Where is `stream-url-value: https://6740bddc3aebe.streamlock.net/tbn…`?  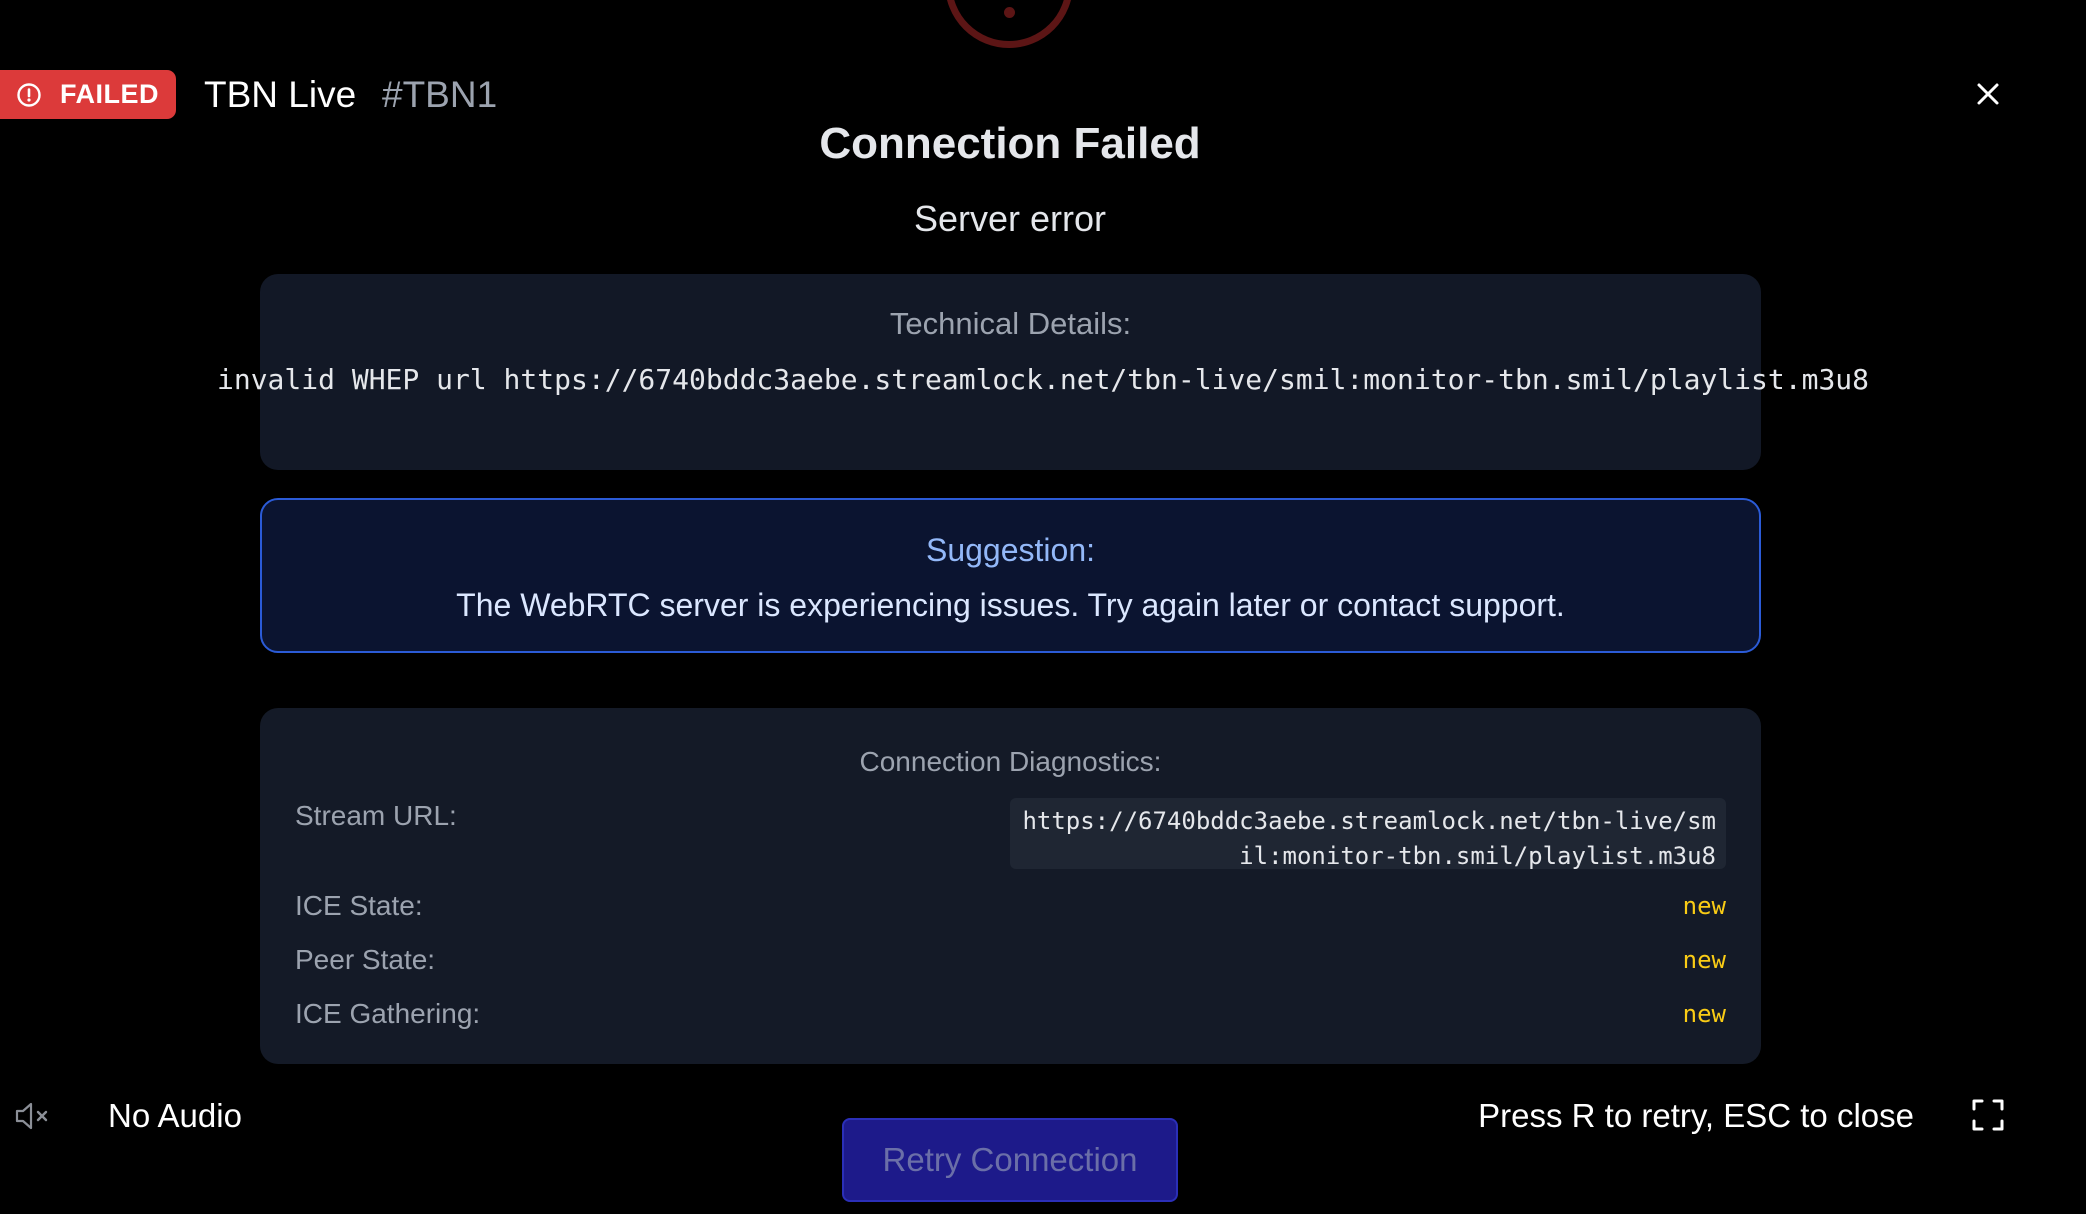 stream-url-value: https://6740bddc3aebe.streamlock.net/tbn… is located at coordinates (1368, 834).